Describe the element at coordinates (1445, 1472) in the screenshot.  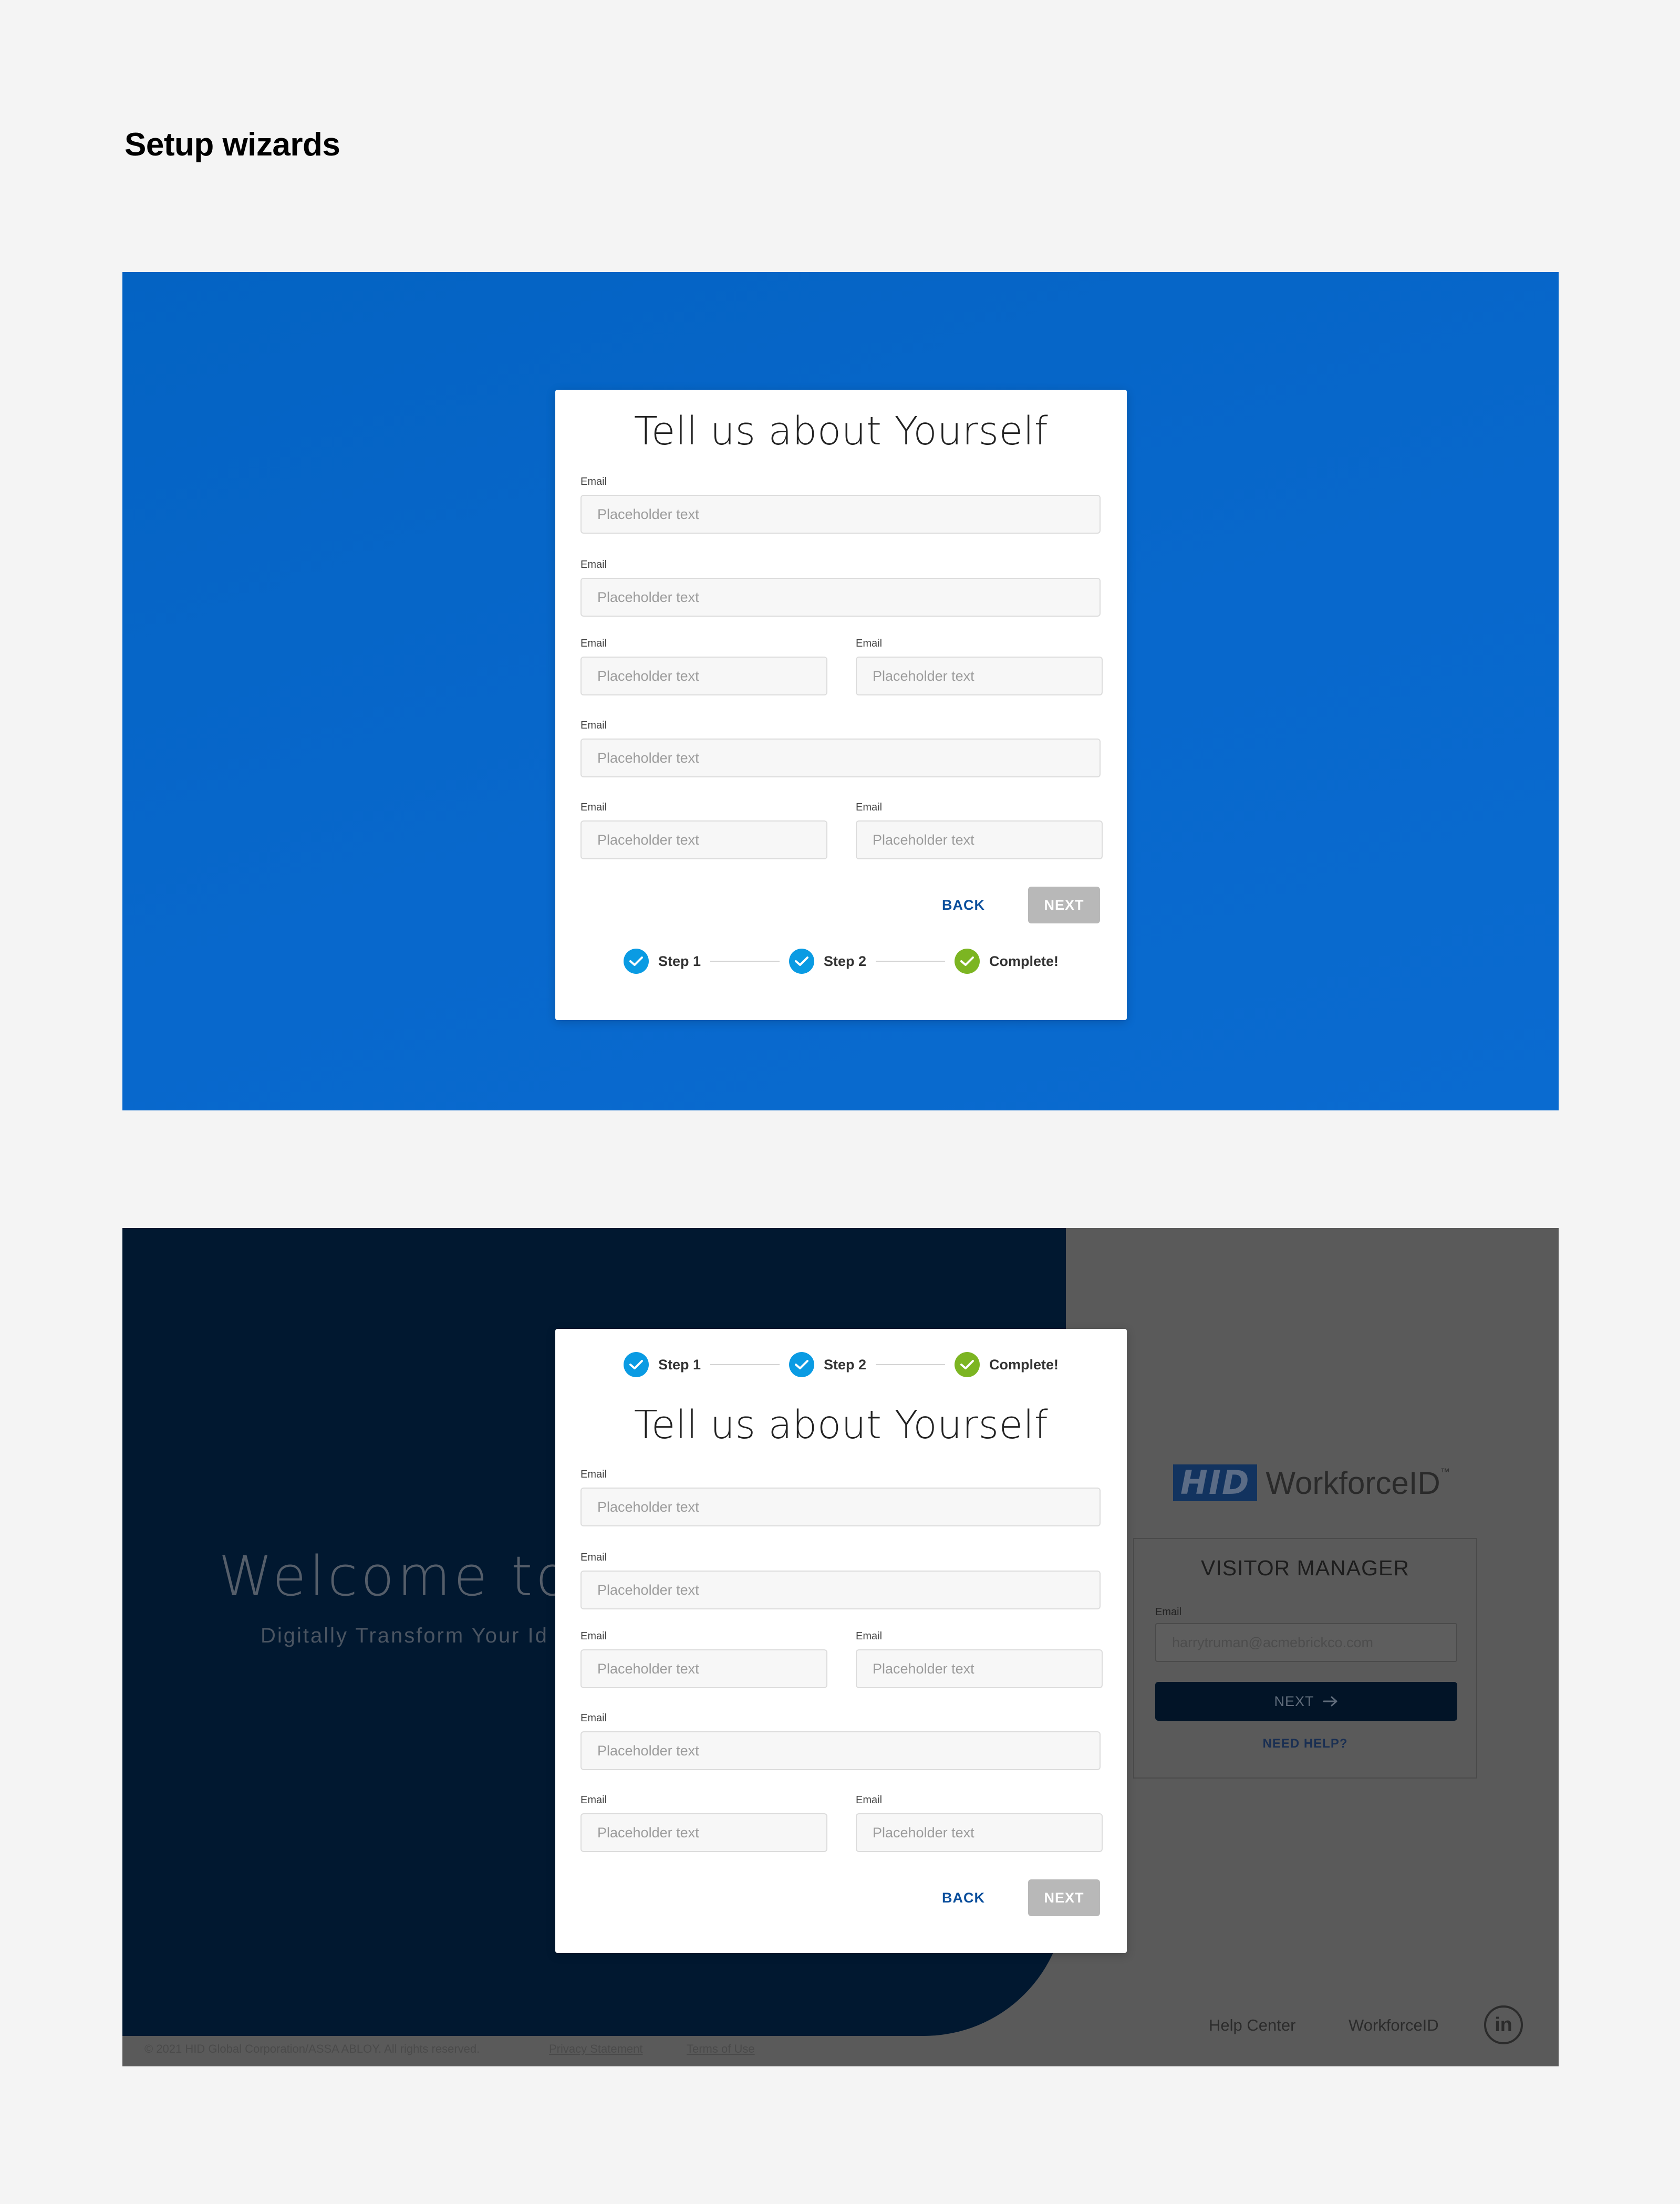
I see `trademark: ™` at that location.